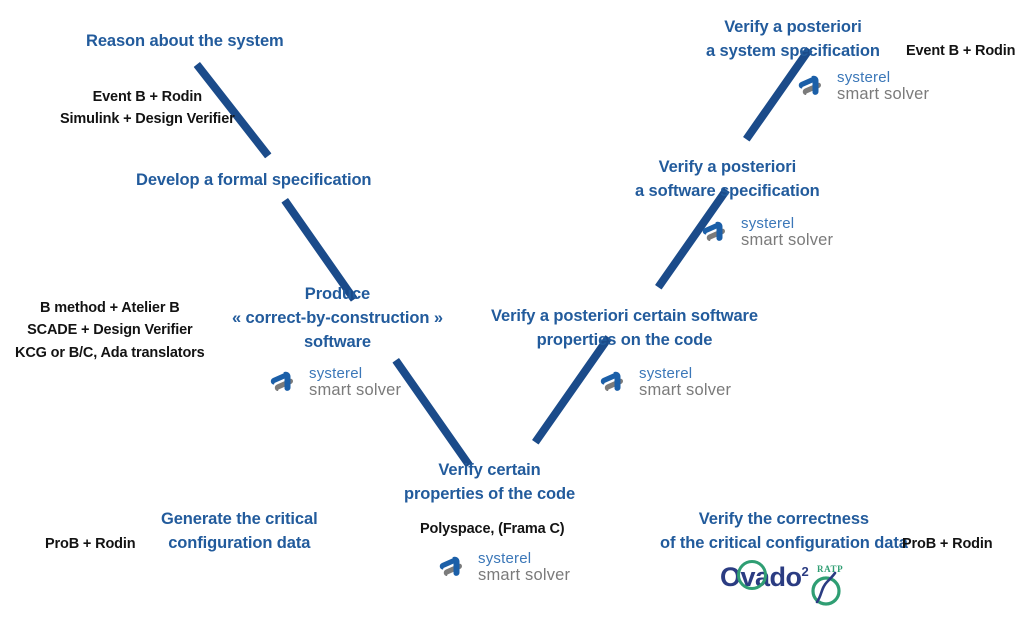 Image resolution: width=1024 pixels, height=623 pixels. What do you see at coordinates (784, 519) in the screenshot?
I see `node-line: Verify the correctness` at bounding box center [784, 519].